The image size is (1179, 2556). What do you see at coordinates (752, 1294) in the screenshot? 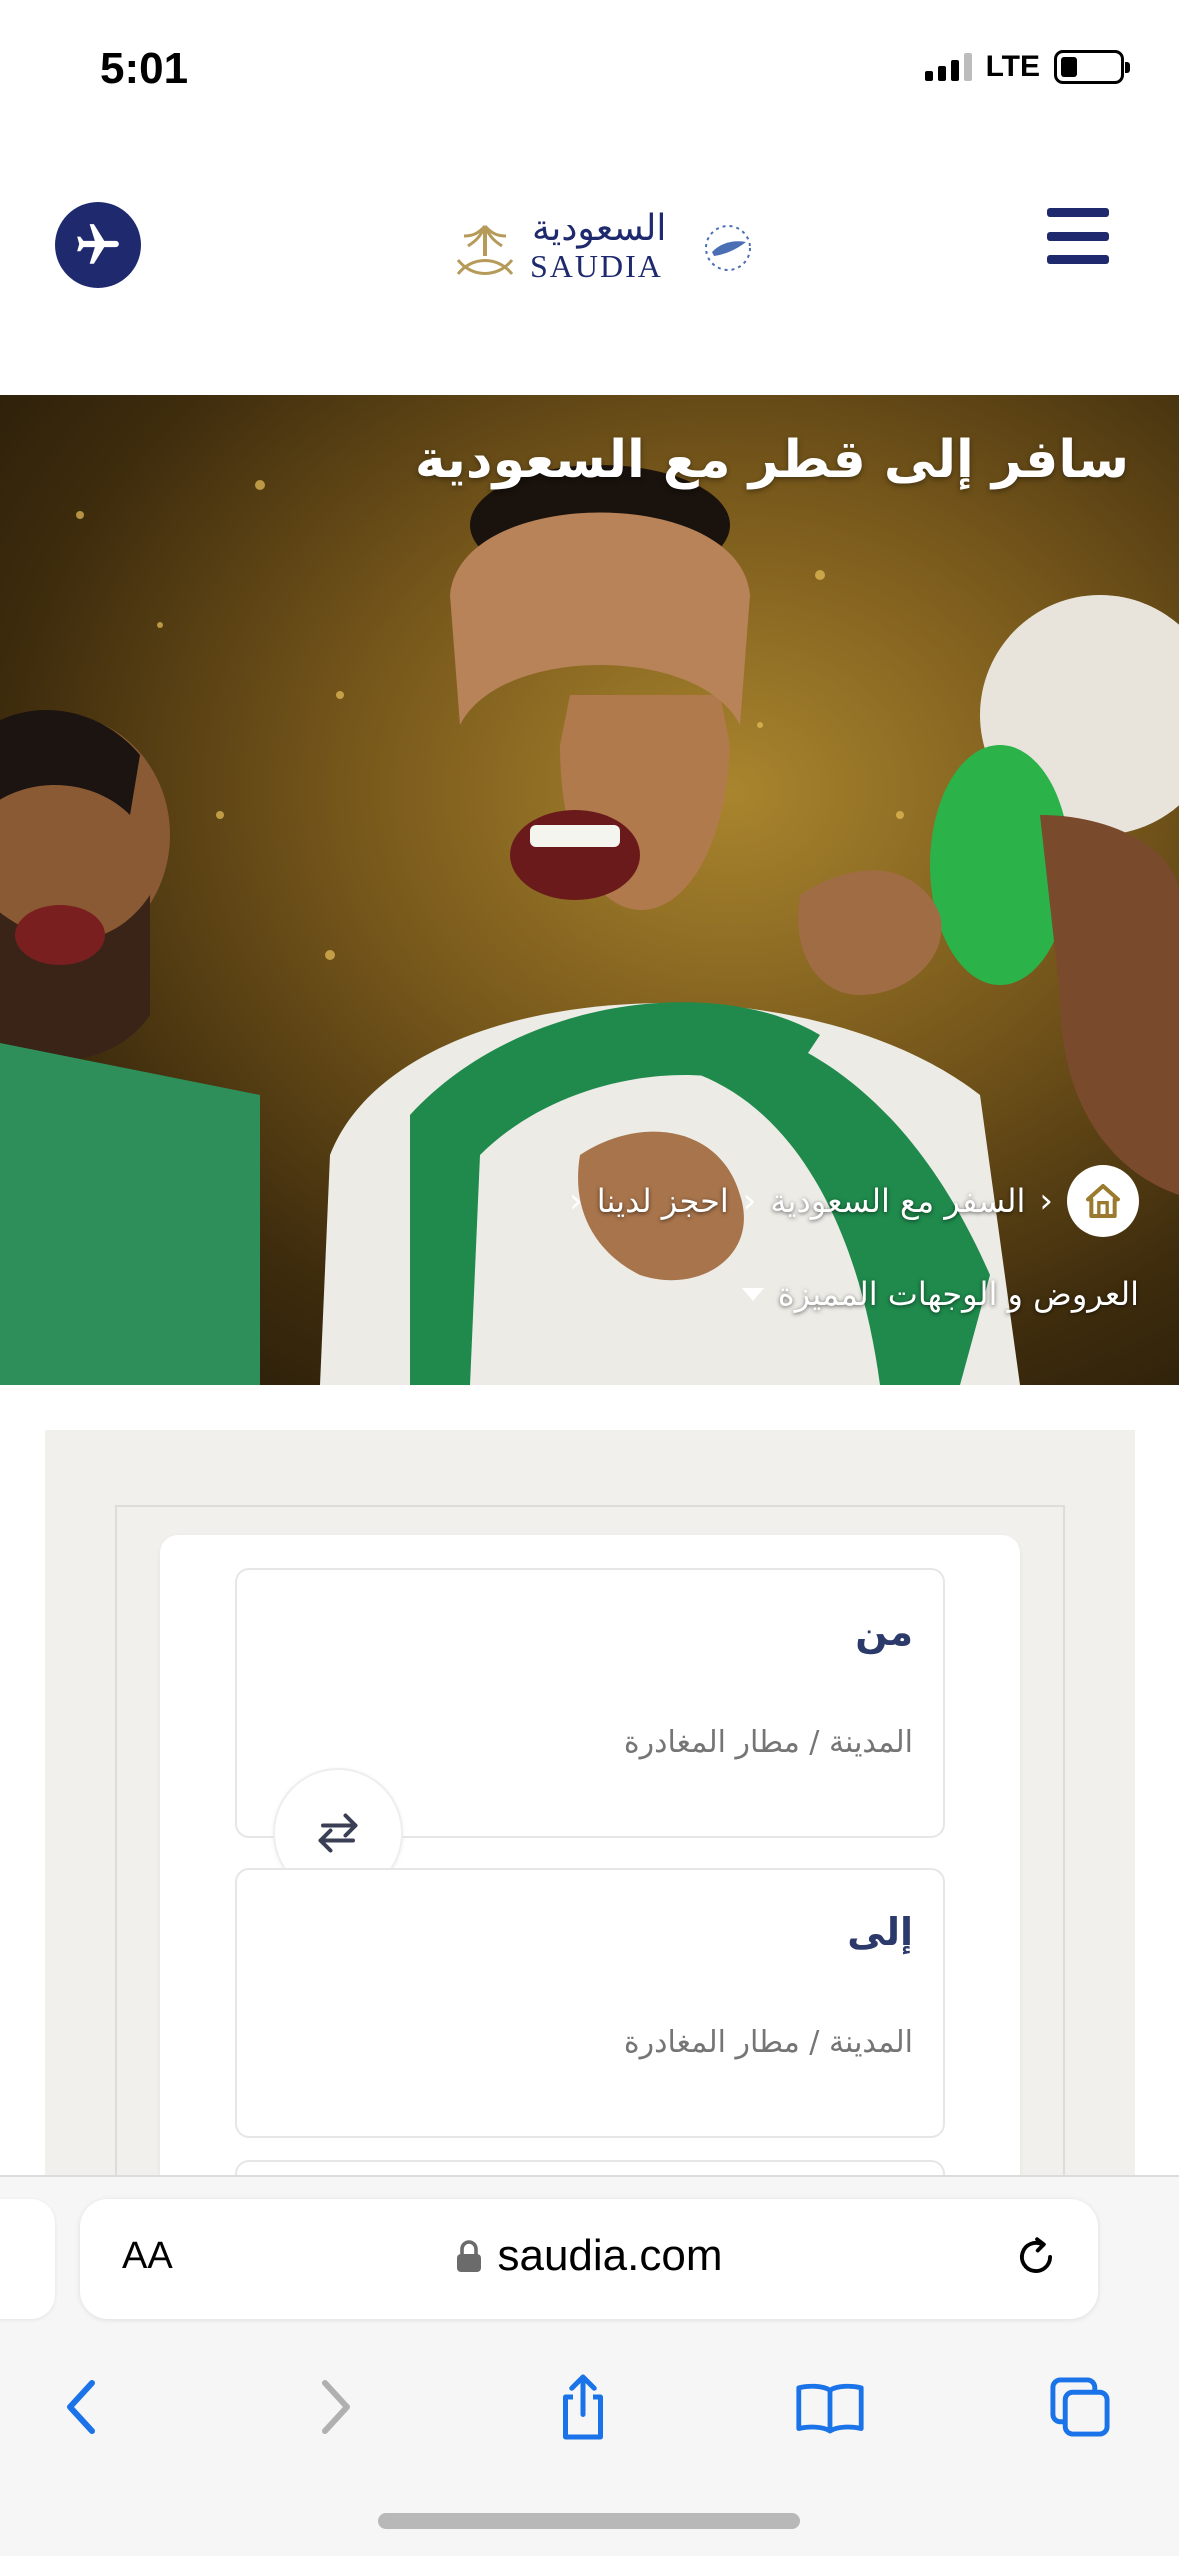
I see `caret-down-icon` at bounding box center [752, 1294].